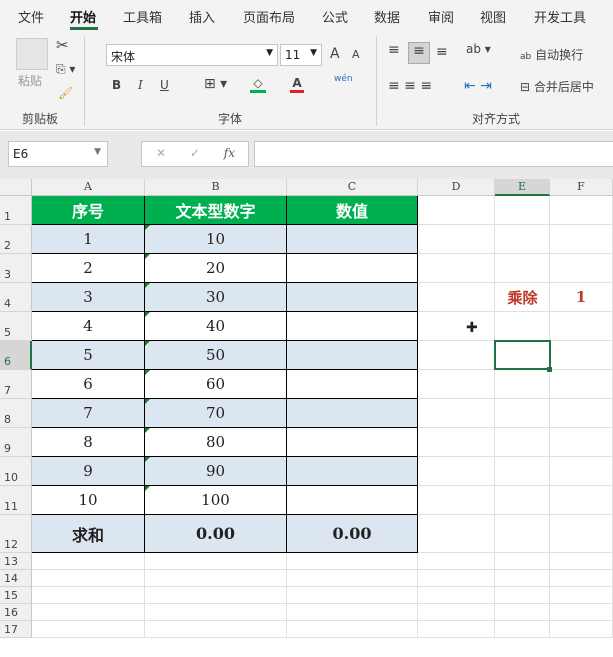 This screenshot has width=613, height=657. I want to click on table-cell: 5, so click(88, 355).